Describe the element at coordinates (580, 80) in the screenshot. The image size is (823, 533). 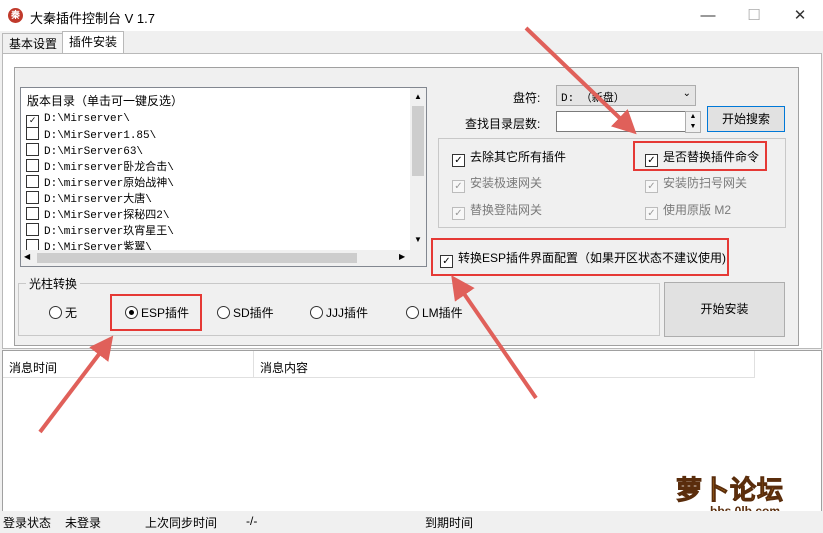
I see `arrow-to-replace-cmd` at that location.